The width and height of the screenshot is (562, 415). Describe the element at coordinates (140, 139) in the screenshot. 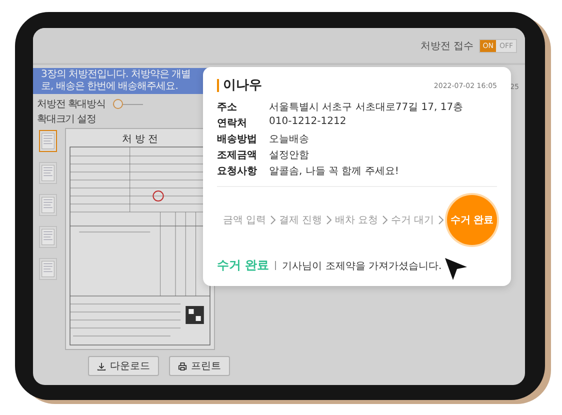

I see `document-title: 처 방 전` at that location.